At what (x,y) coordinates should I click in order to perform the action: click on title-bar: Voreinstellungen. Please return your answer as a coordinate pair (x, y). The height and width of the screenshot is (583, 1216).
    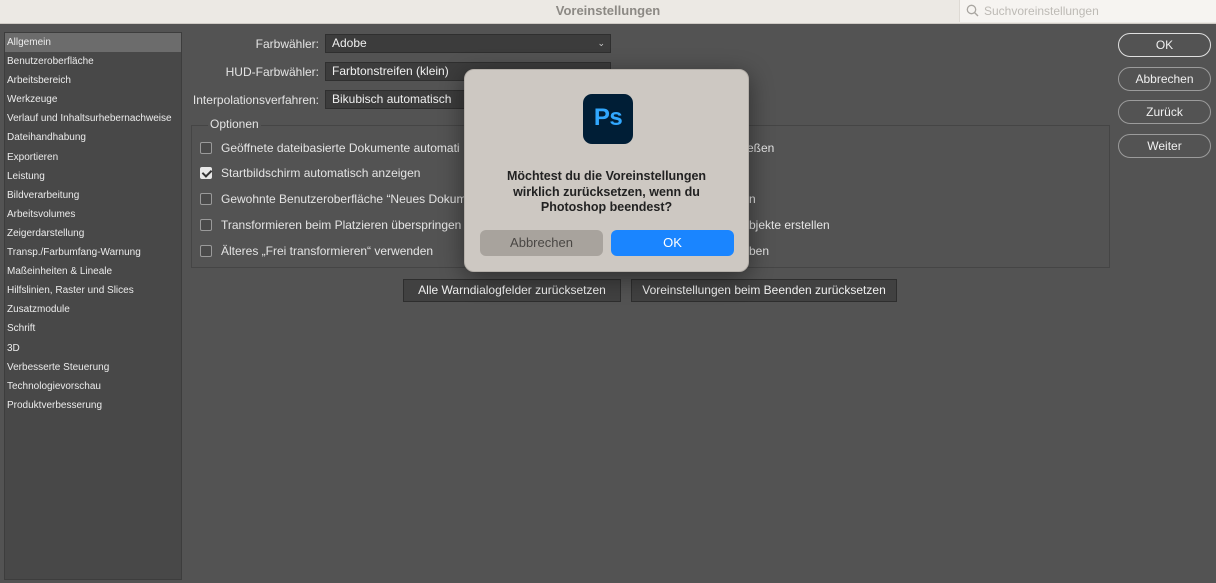
    Looking at the image, I should click on (608, 12).